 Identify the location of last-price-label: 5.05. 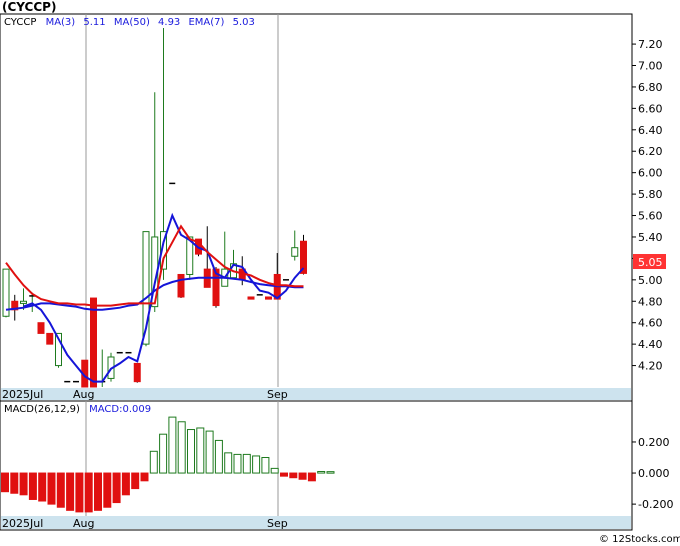
(650, 262).